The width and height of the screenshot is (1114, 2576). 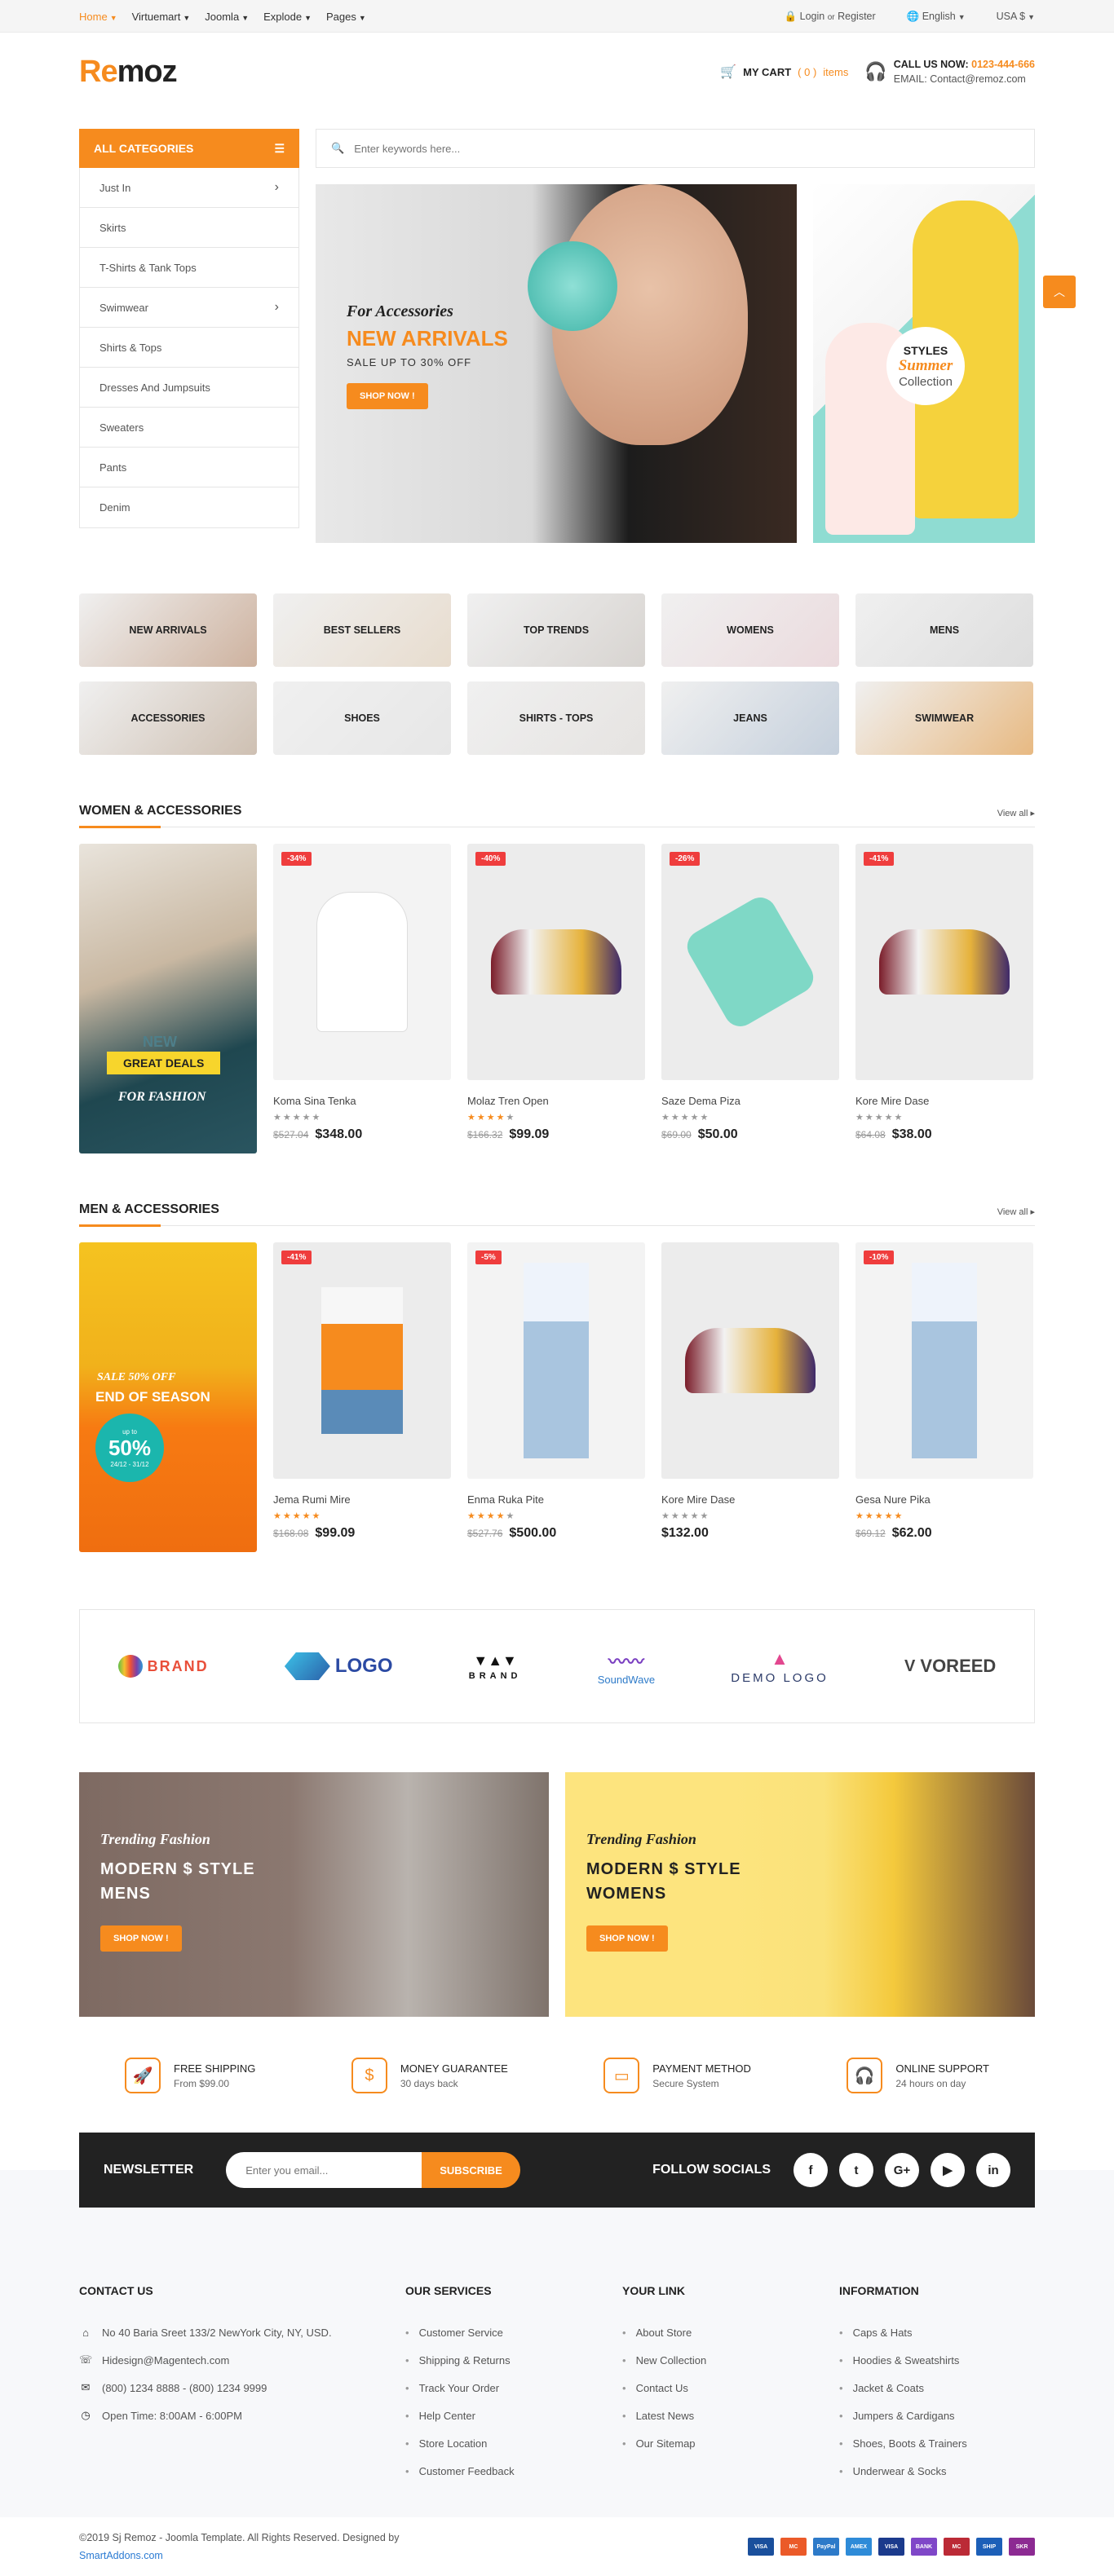 I want to click on footer-link: • Customer Service, so click(x=513, y=2332).